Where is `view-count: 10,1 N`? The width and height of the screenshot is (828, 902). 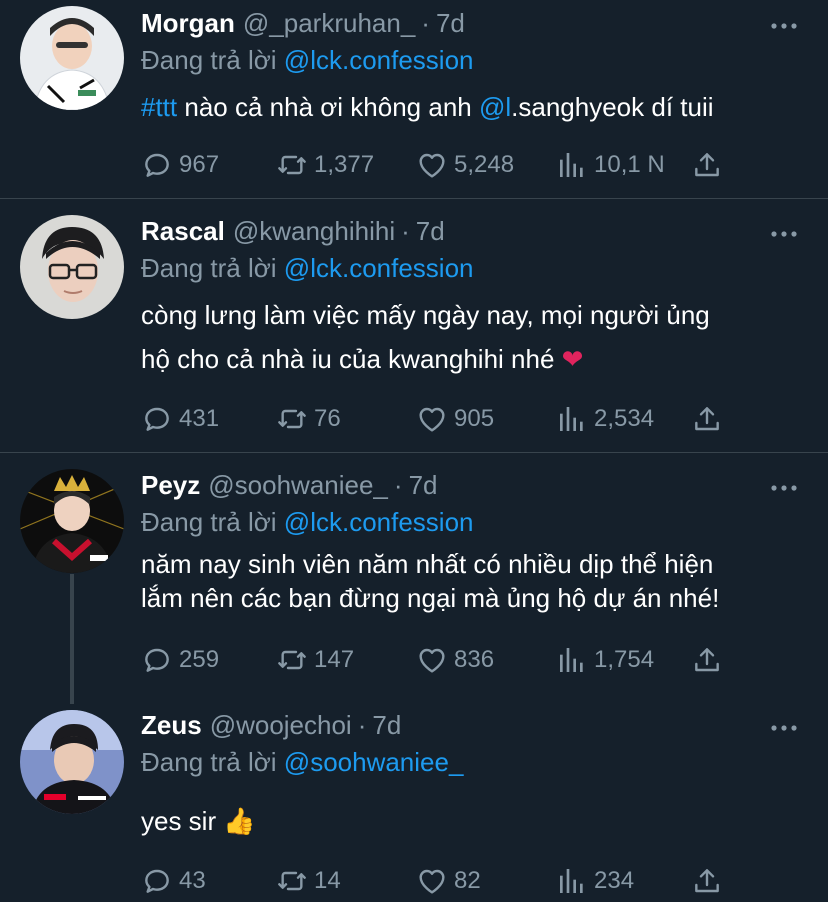 view-count: 10,1 N is located at coordinates (629, 164).